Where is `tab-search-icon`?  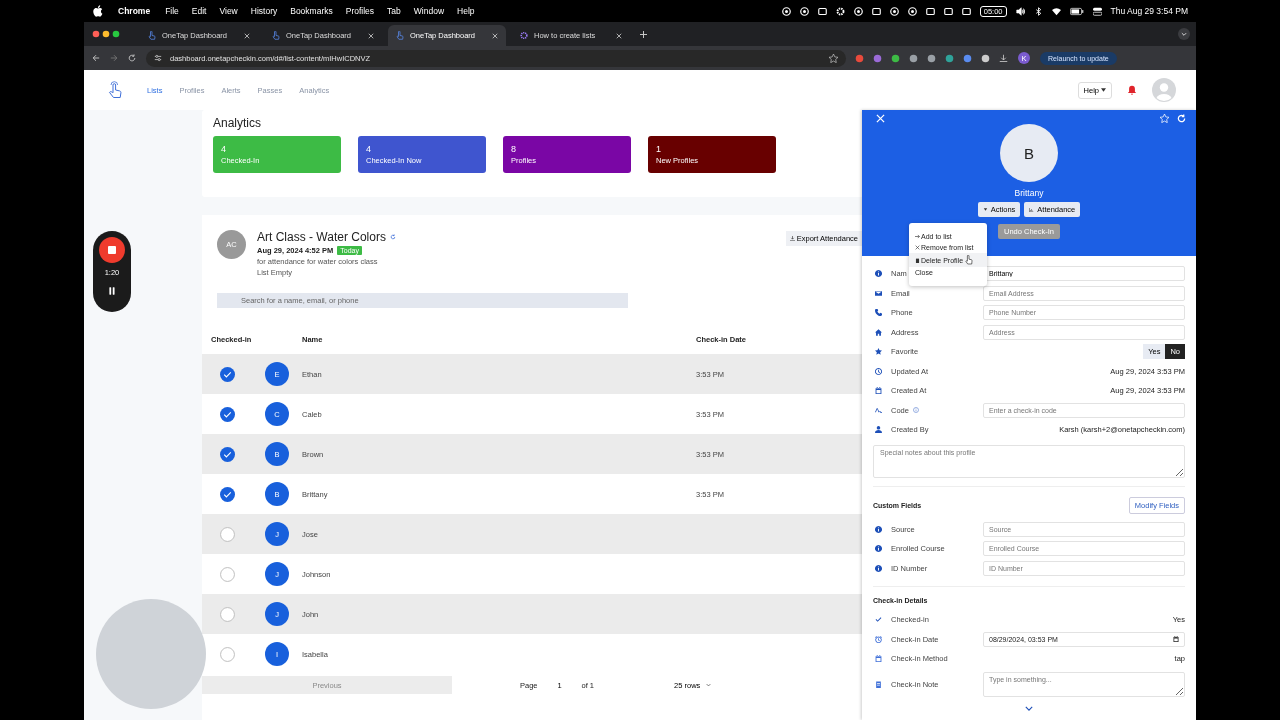 tab-search-icon is located at coordinates (1184, 34).